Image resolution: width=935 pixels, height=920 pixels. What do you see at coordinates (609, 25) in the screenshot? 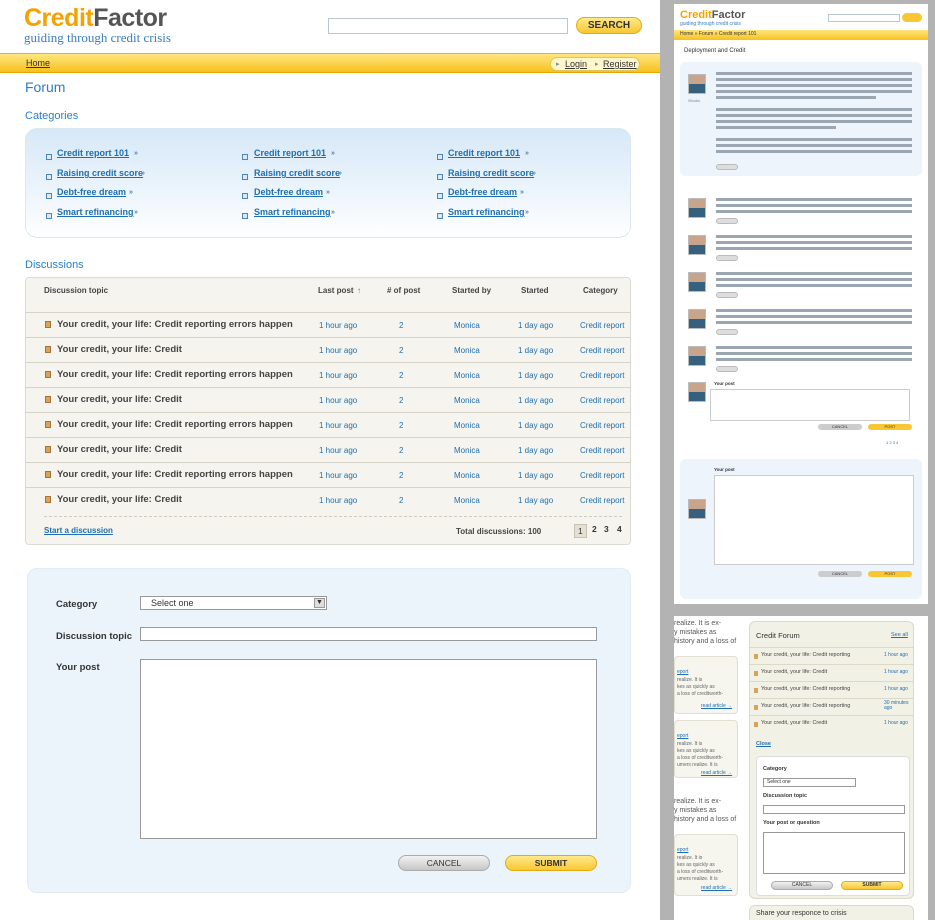
I see `search-button: SEARCH` at bounding box center [609, 25].